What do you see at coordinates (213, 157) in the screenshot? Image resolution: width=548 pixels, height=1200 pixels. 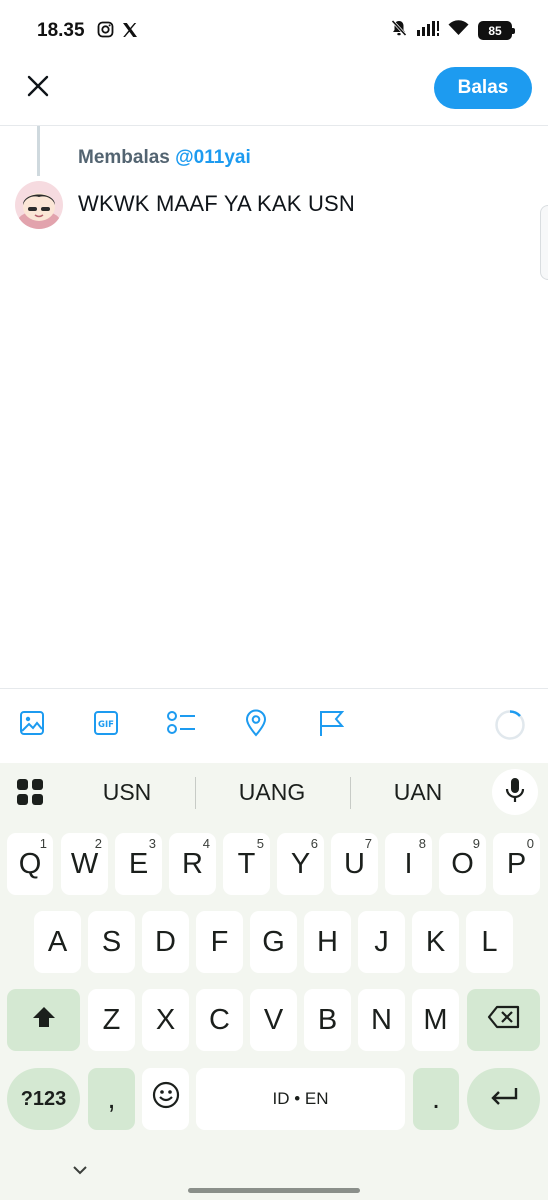 I see `replying-to-handle: @011yai` at bounding box center [213, 157].